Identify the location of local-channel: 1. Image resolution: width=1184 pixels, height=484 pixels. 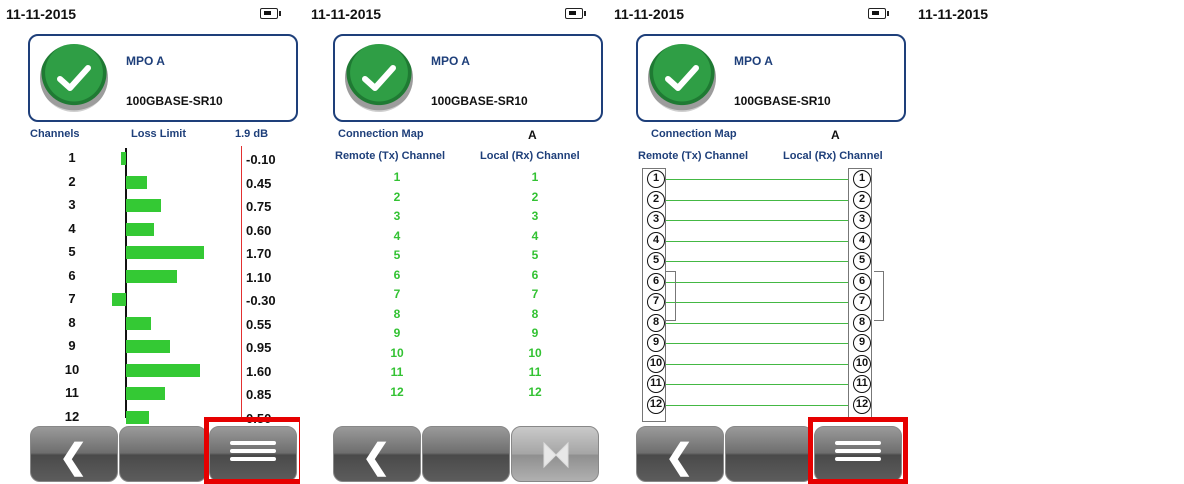
(535, 177).